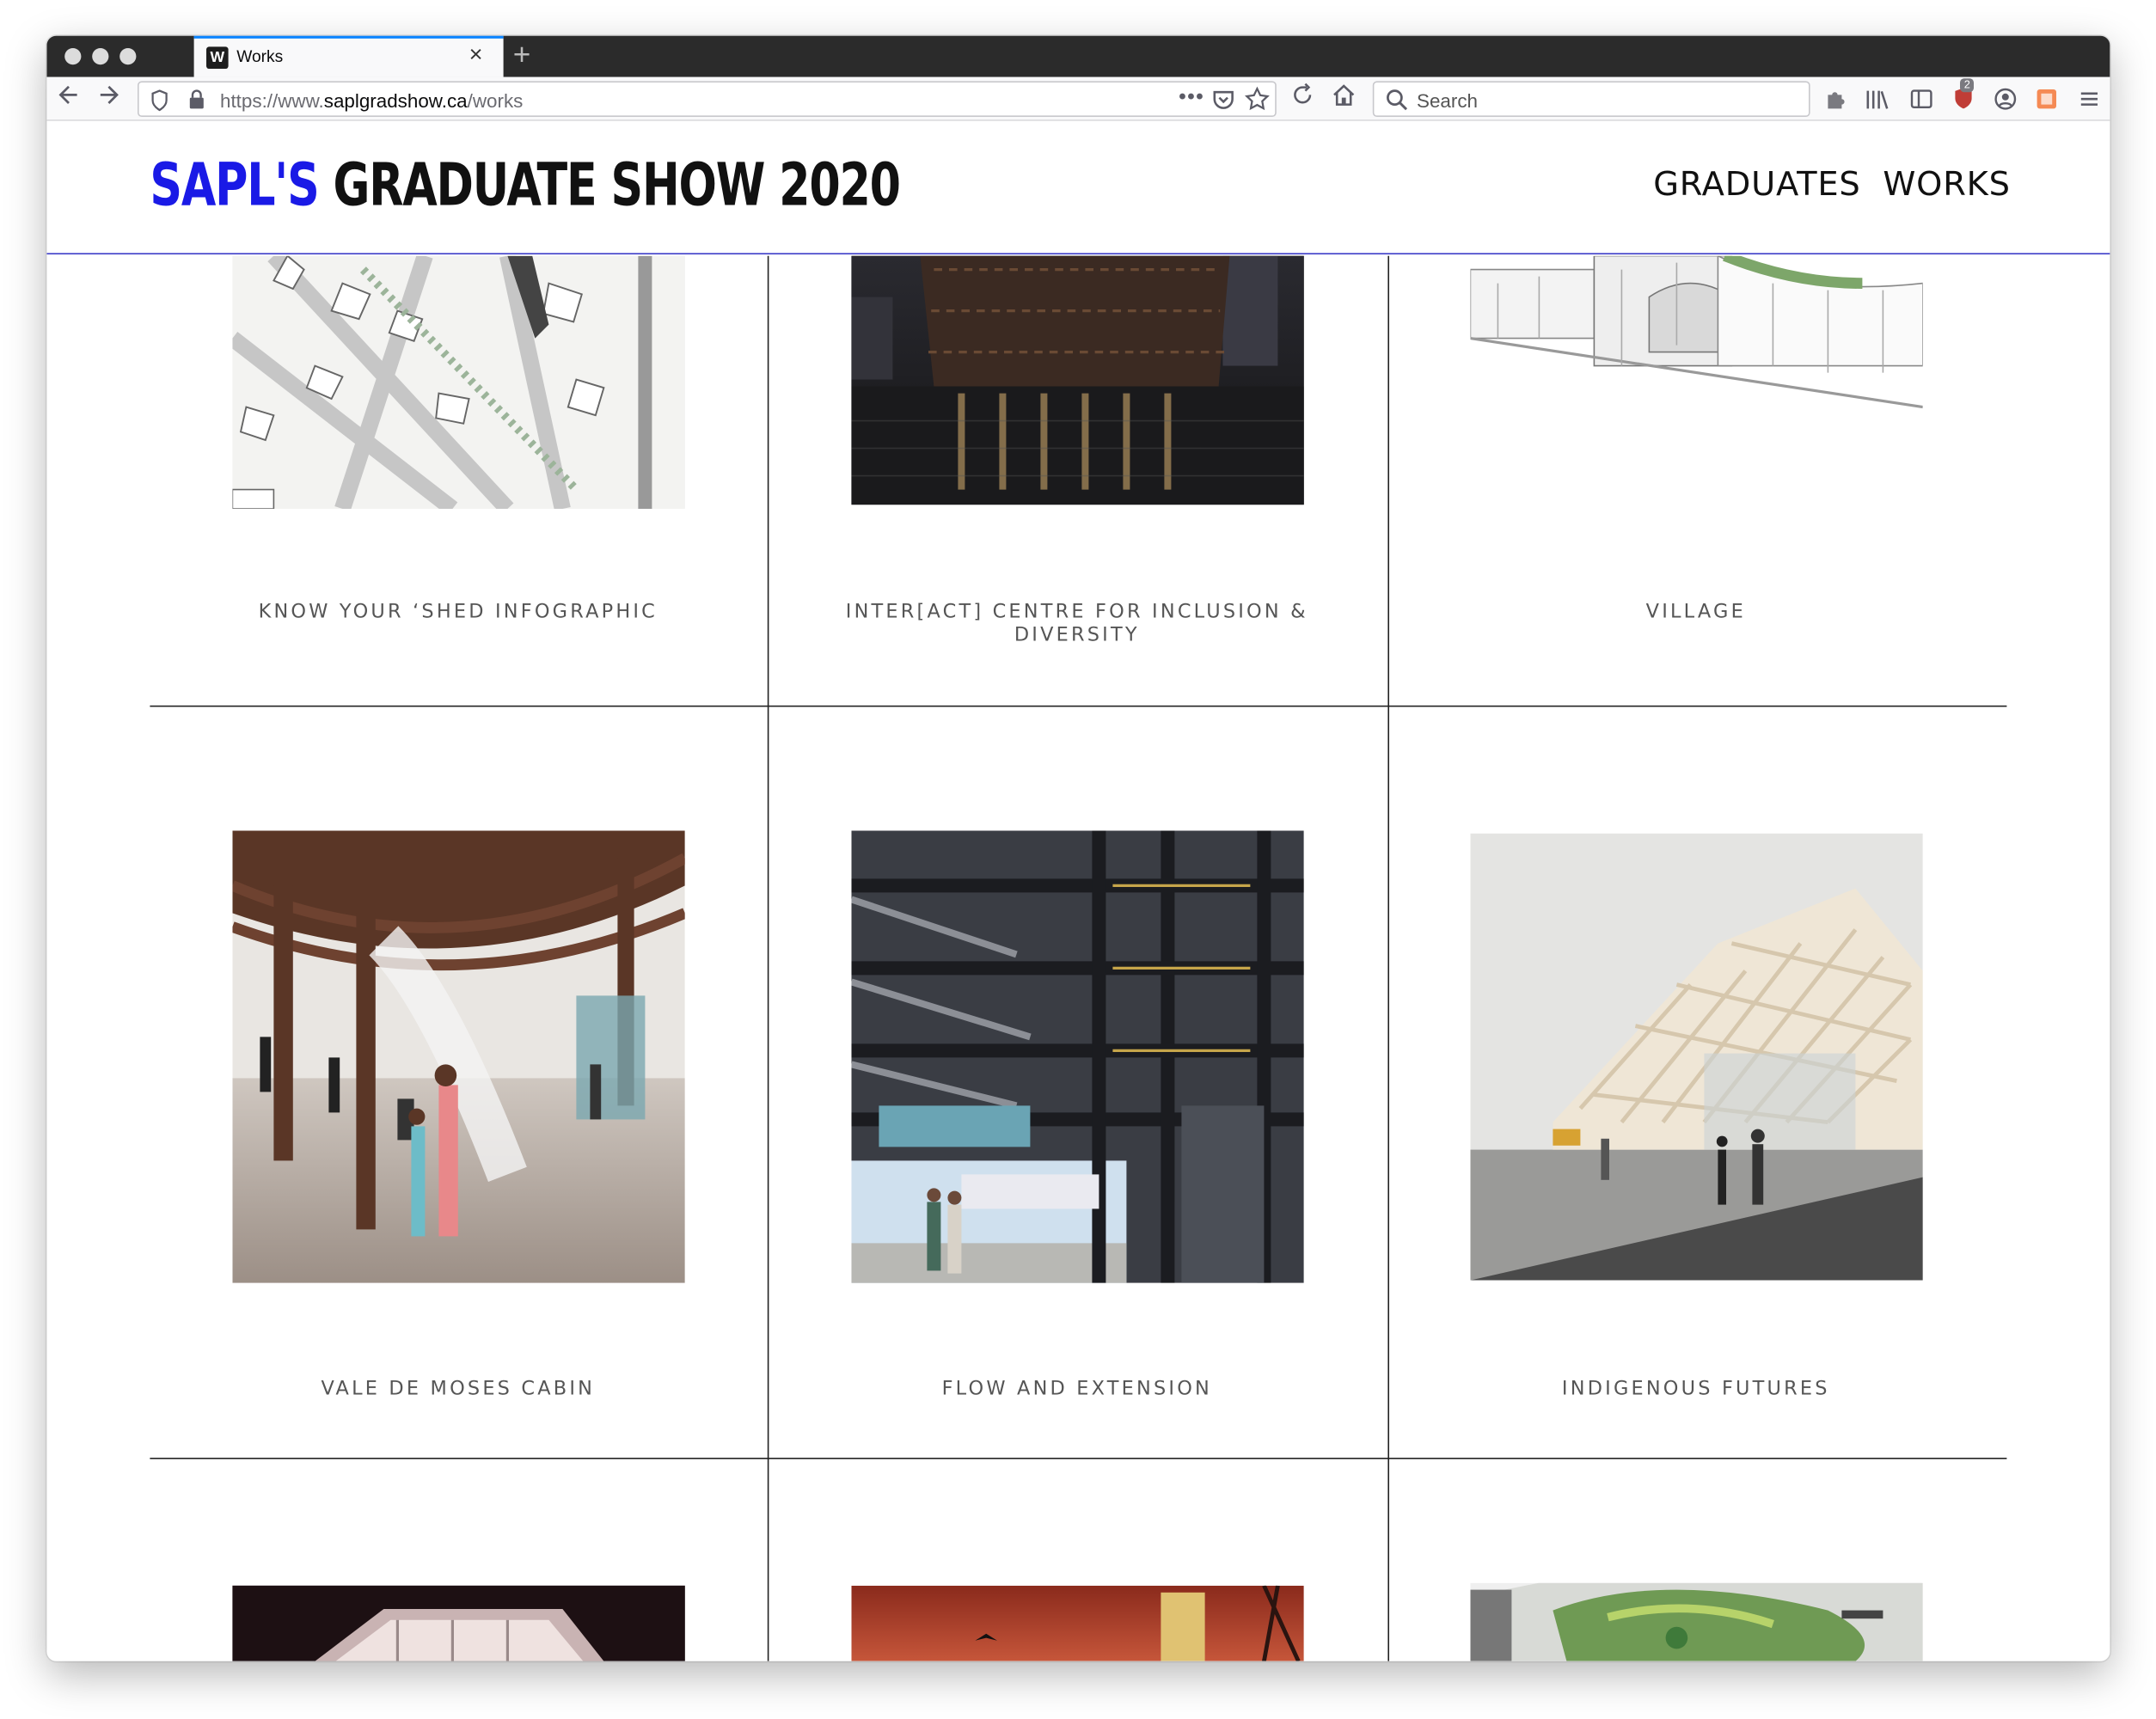  I want to click on sidebar-icon, so click(1921, 99).